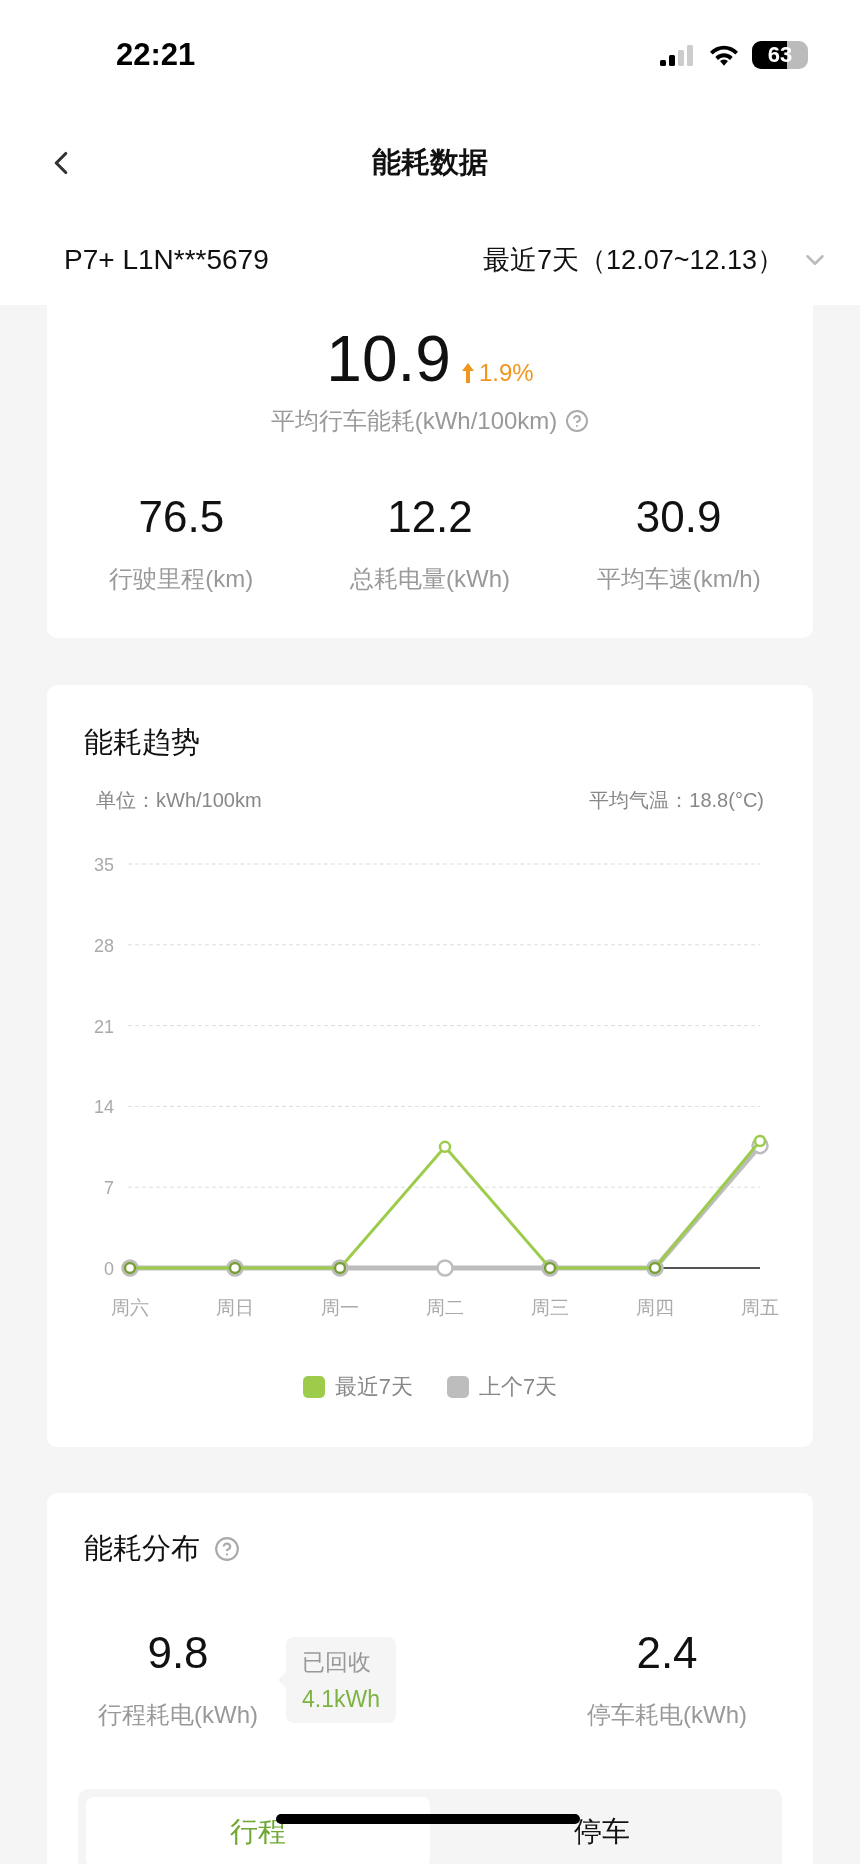 The height and width of the screenshot is (1864, 860). I want to click on driving-consumption-label: 行程耗电(kWh), so click(178, 1715).